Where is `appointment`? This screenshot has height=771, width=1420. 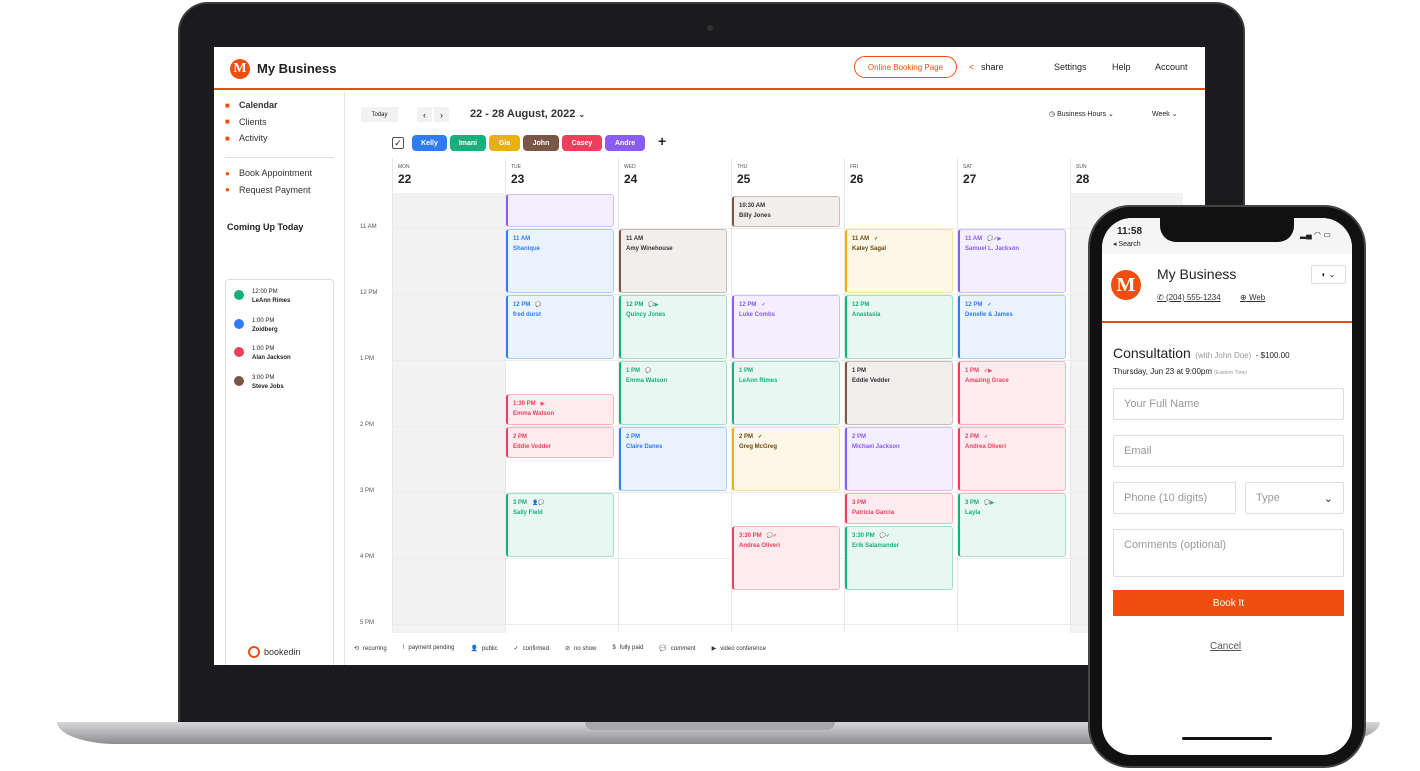 appointment is located at coordinates (560, 210).